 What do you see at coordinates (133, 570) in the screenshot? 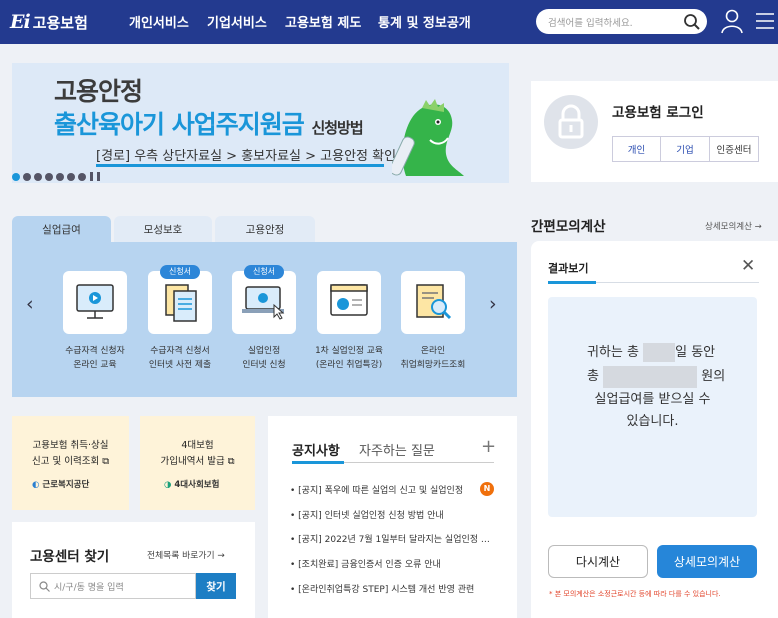
I see `center-finder-panel` at bounding box center [133, 570].